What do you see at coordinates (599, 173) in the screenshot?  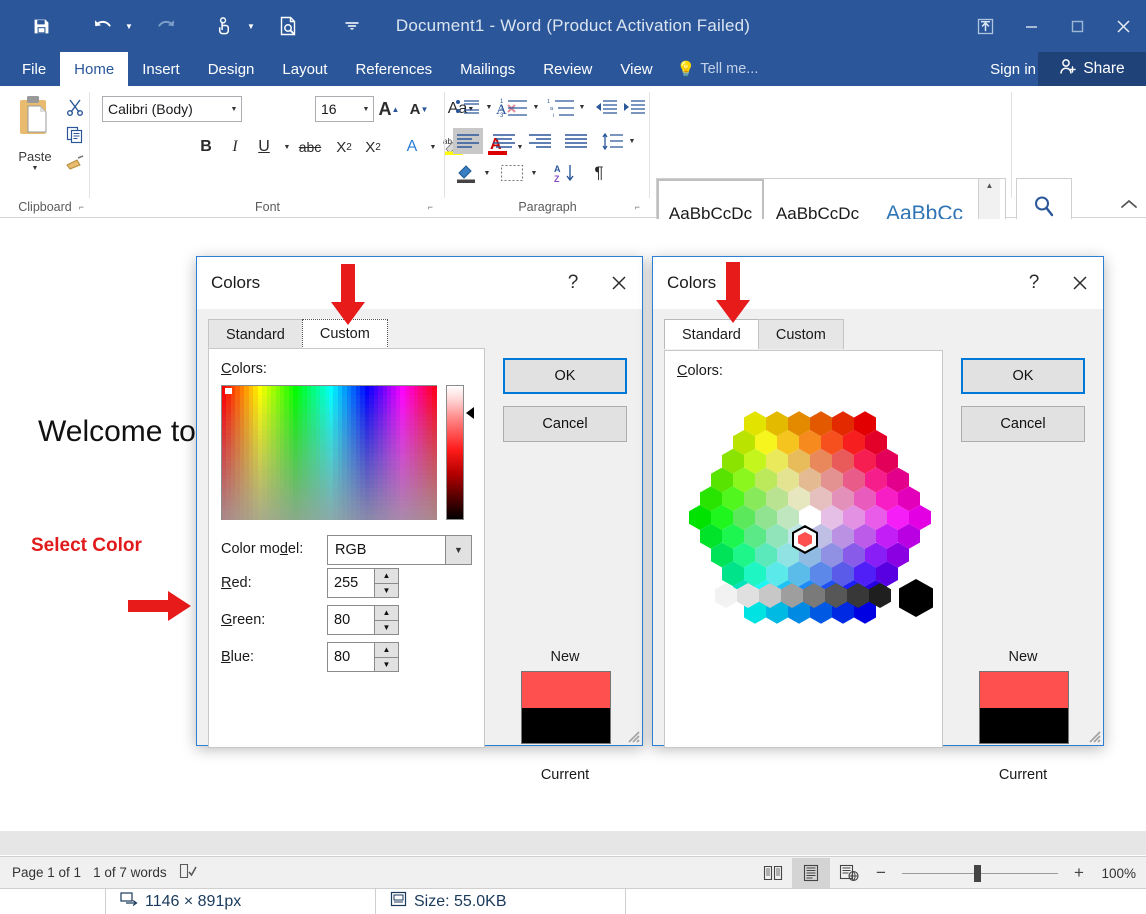 I see `show-formatting-icon: ¶` at bounding box center [599, 173].